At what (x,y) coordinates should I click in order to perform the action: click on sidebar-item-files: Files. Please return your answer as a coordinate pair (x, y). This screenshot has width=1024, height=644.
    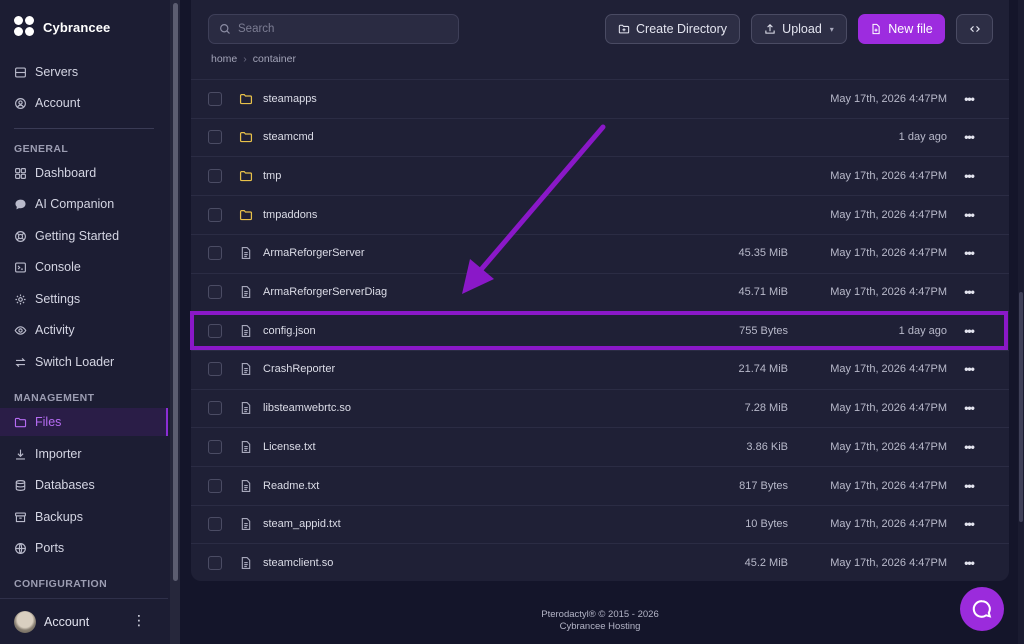
    Looking at the image, I should click on (84, 422).